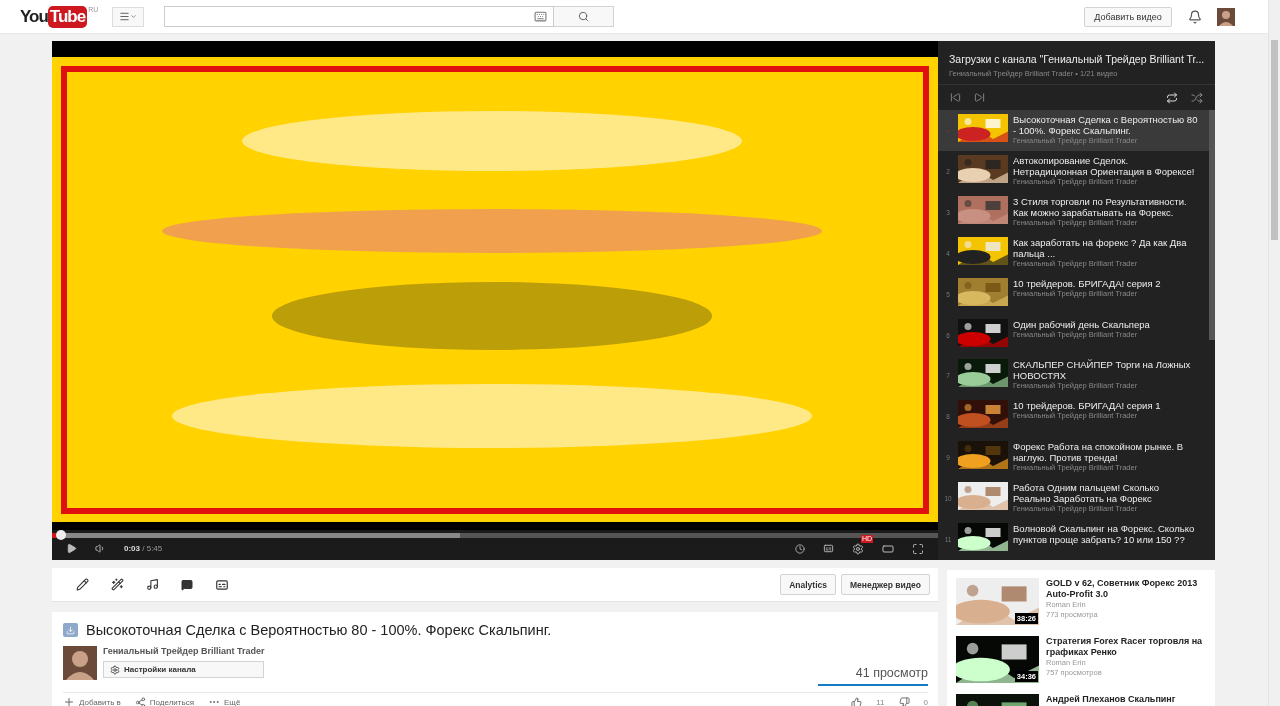 The width and height of the screenshot is (1280, 706). Describe the element at coordinates (184, 651) in the screenshot. I see `channel-name: Гениальный Трейдер Brilliant Trader` at that location.